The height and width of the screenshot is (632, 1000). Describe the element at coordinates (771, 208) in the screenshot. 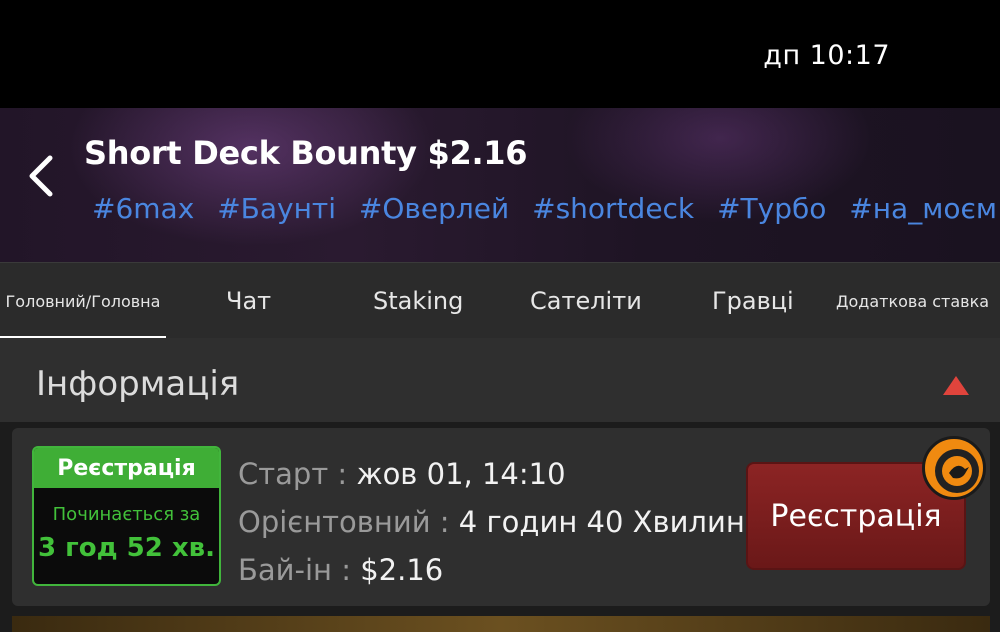

I see `tag-link: #Турбо` at that location.